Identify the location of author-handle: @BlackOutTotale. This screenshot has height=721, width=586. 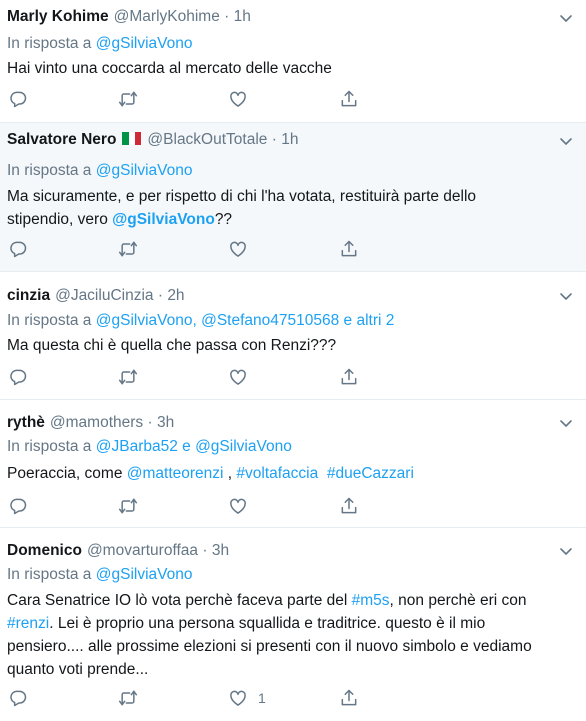
(207, 139).